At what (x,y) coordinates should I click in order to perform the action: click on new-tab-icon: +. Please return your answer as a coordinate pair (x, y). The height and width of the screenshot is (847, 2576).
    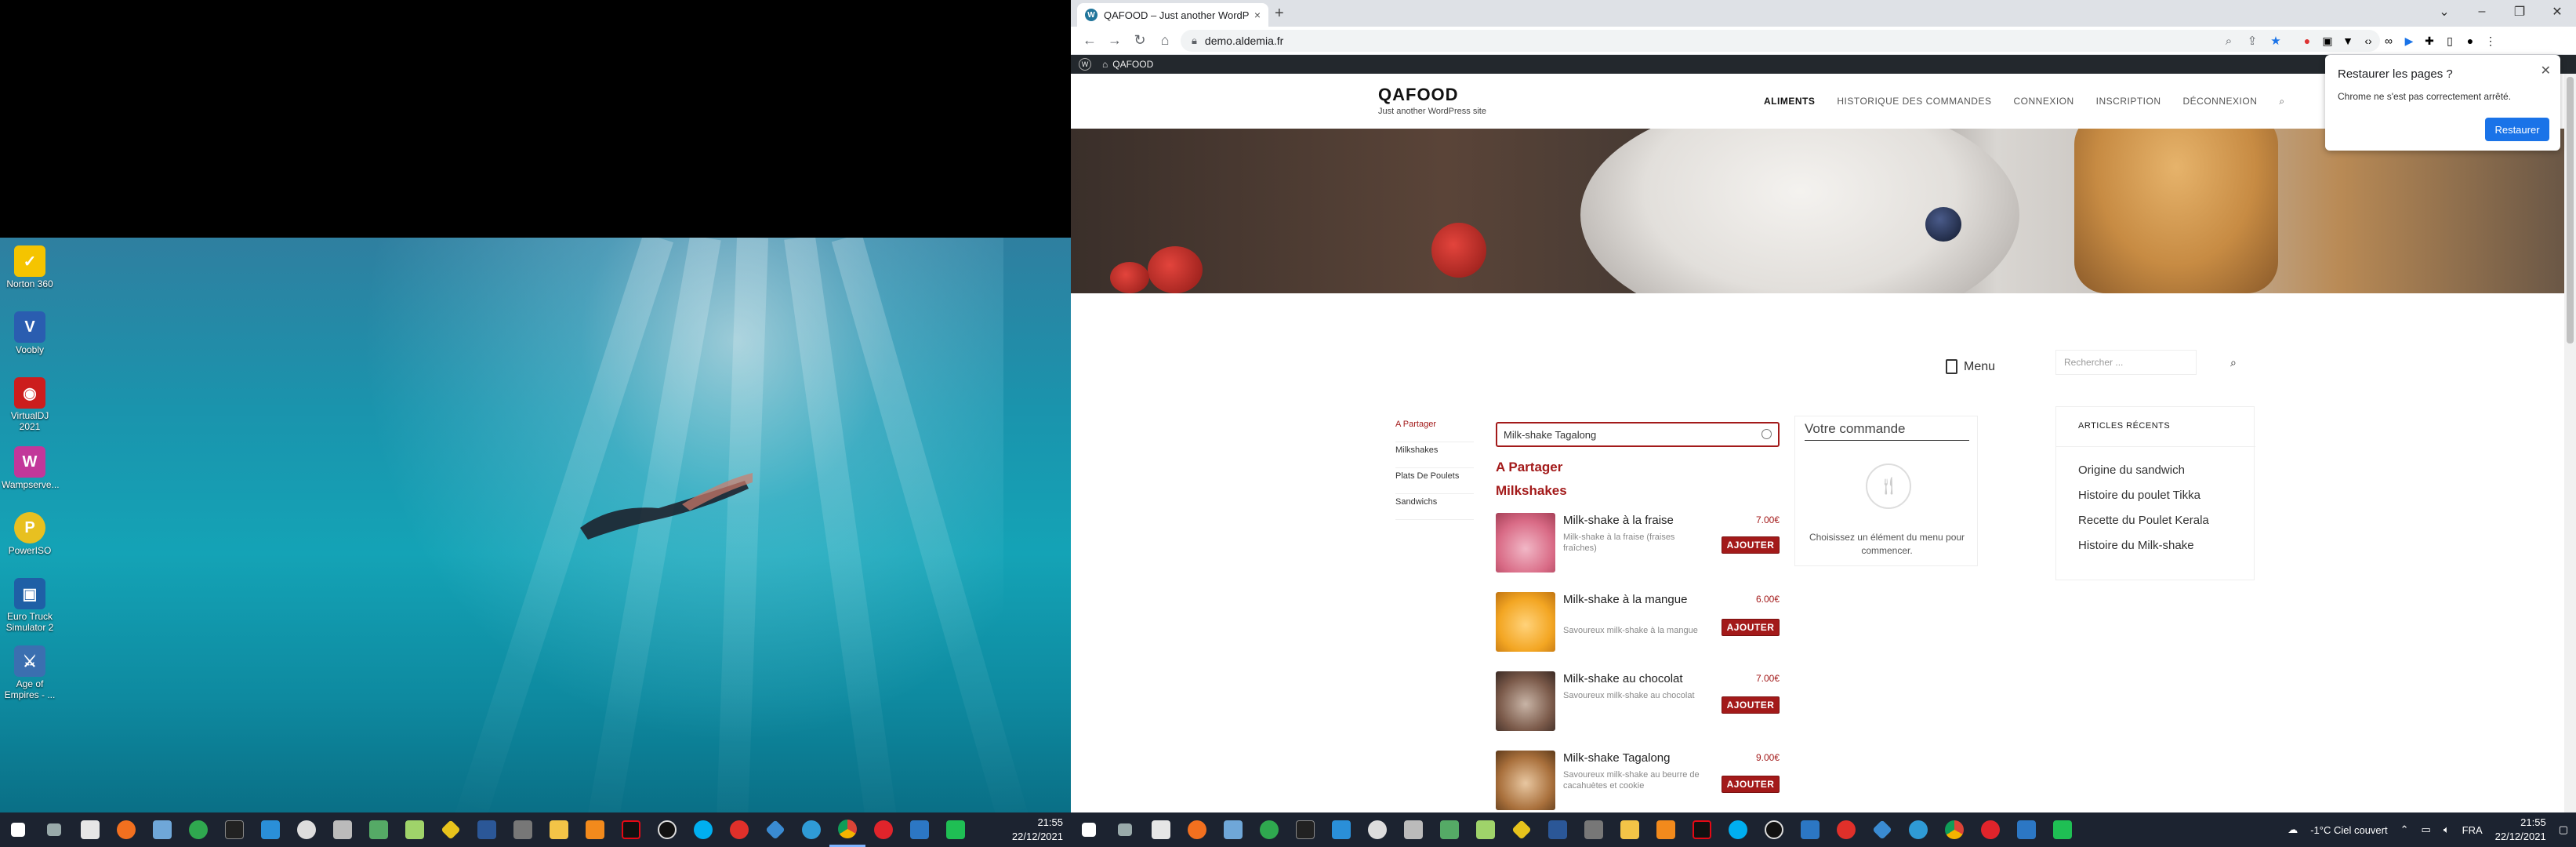
    Looking at the image, I should click on (1280, 14).